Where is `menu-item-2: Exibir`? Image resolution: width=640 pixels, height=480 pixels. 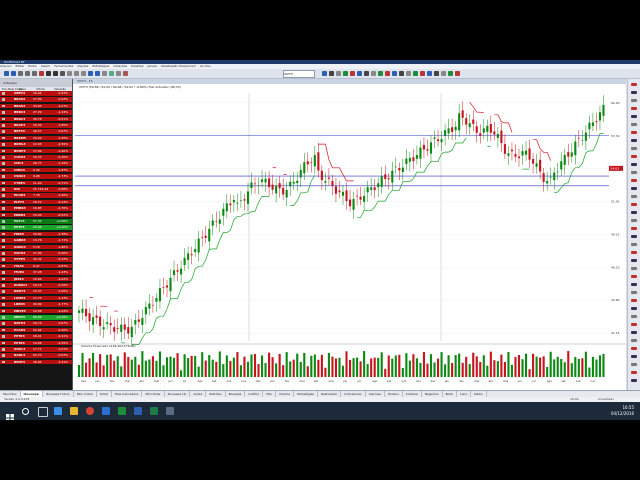
menu-item-2: Exibir is located at coordinates (32, 66).